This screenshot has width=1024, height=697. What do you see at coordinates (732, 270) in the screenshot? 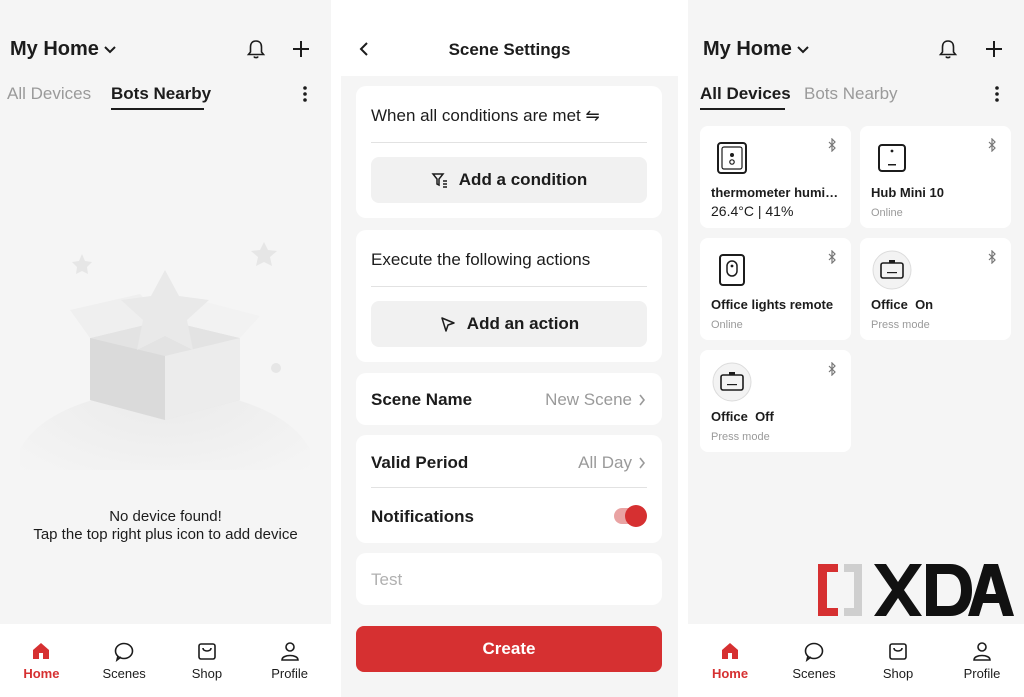
I see `remote-icon` at bounding box center [732, 270].